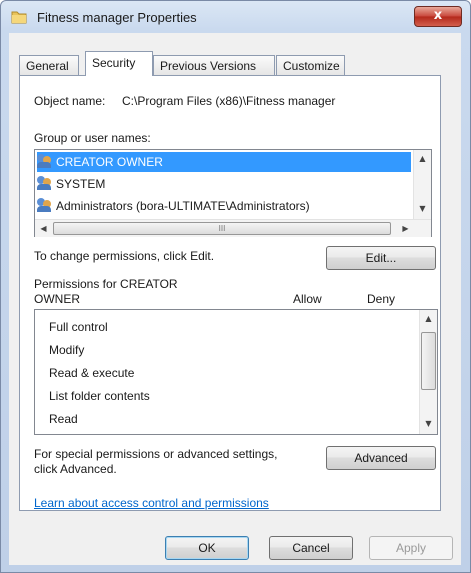 The image size is (471, 573). Describe the element at coordinates (92, 138) in the screenshot. I see `group-names-label: Group or user names:` at that location.